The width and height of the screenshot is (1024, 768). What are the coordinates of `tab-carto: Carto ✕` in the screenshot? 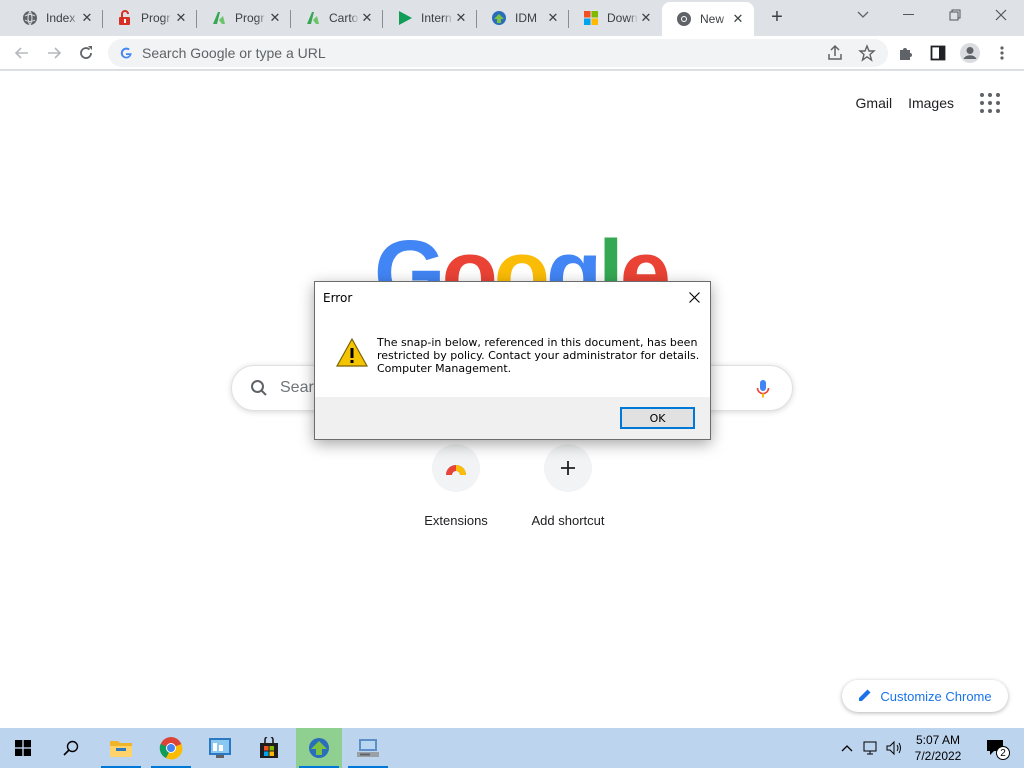 It's located at (337, 18).